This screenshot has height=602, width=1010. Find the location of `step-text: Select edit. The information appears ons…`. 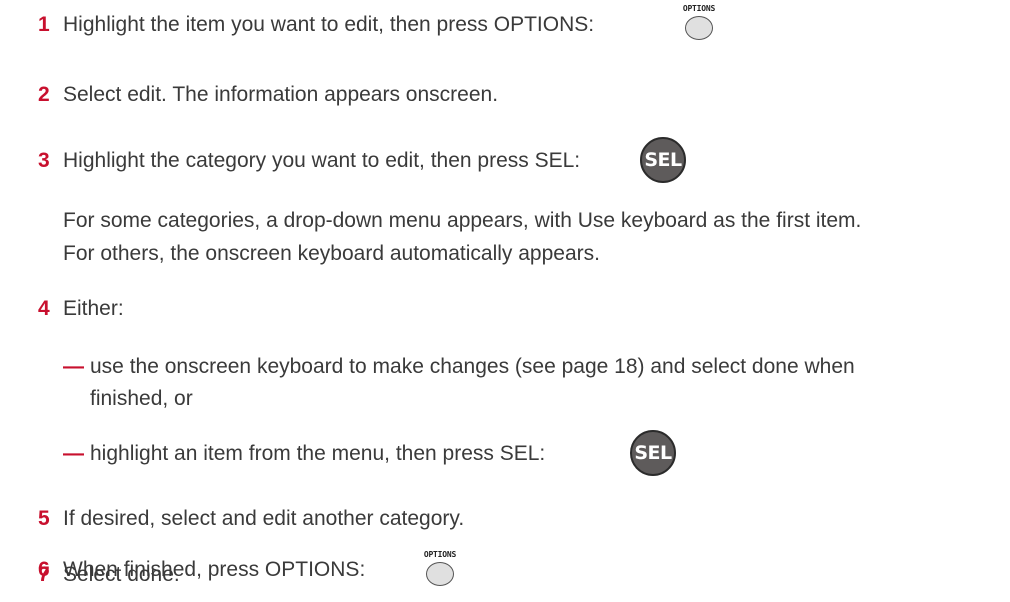

step-text: Select edit. The information appears ons… is located at coordinates (281, 94).